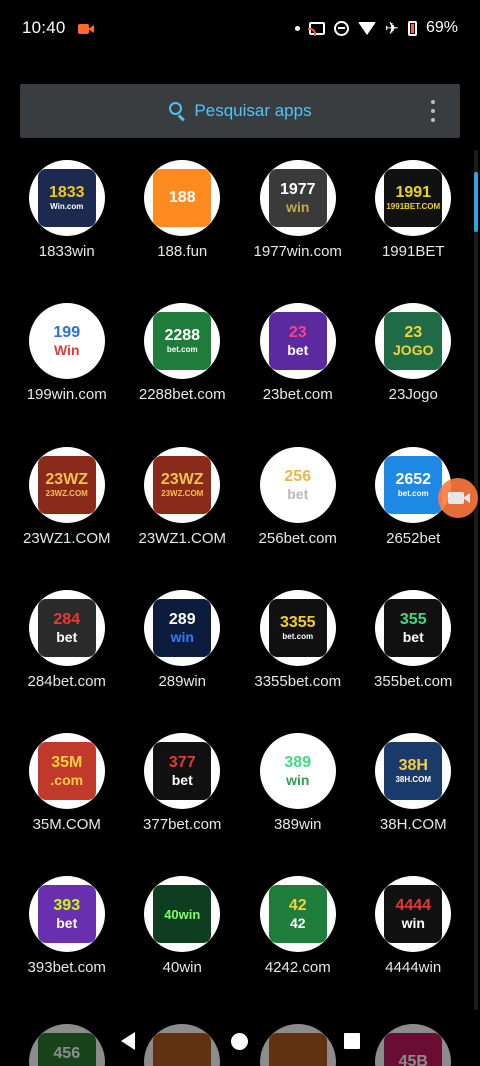 Image resolution: width=480 pixels, height=1066 pixels. I want to click on scrollbar-track, so click(476, 580).